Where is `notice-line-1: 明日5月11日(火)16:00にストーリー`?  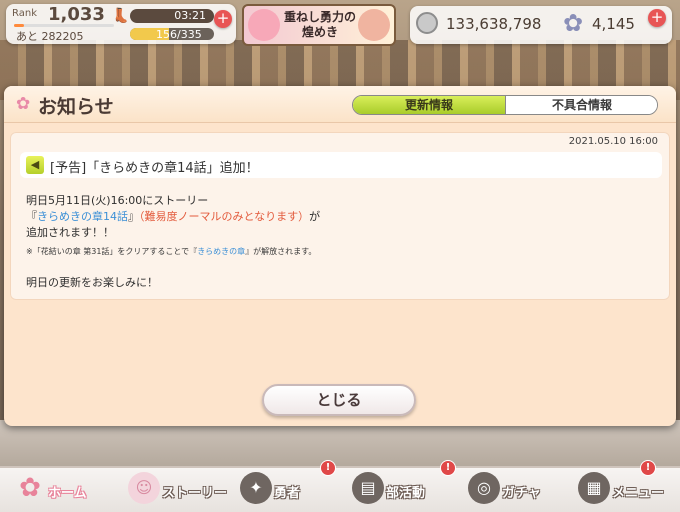
notice-line-1: 明日5月11日(火)16:00にストーリー is located at coordinates (117, 200).